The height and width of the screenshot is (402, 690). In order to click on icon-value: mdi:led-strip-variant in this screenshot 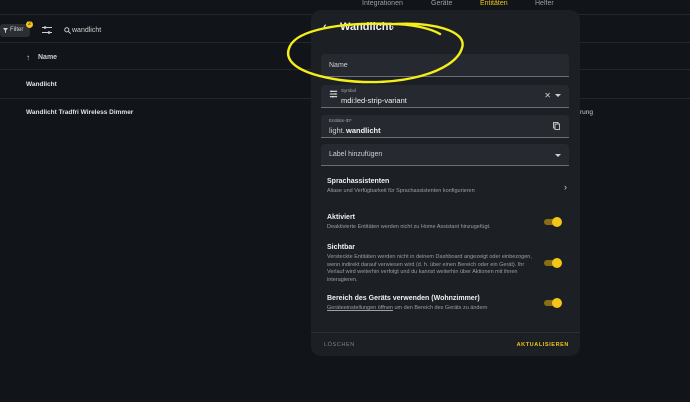, I will do `click(374, 100)`.